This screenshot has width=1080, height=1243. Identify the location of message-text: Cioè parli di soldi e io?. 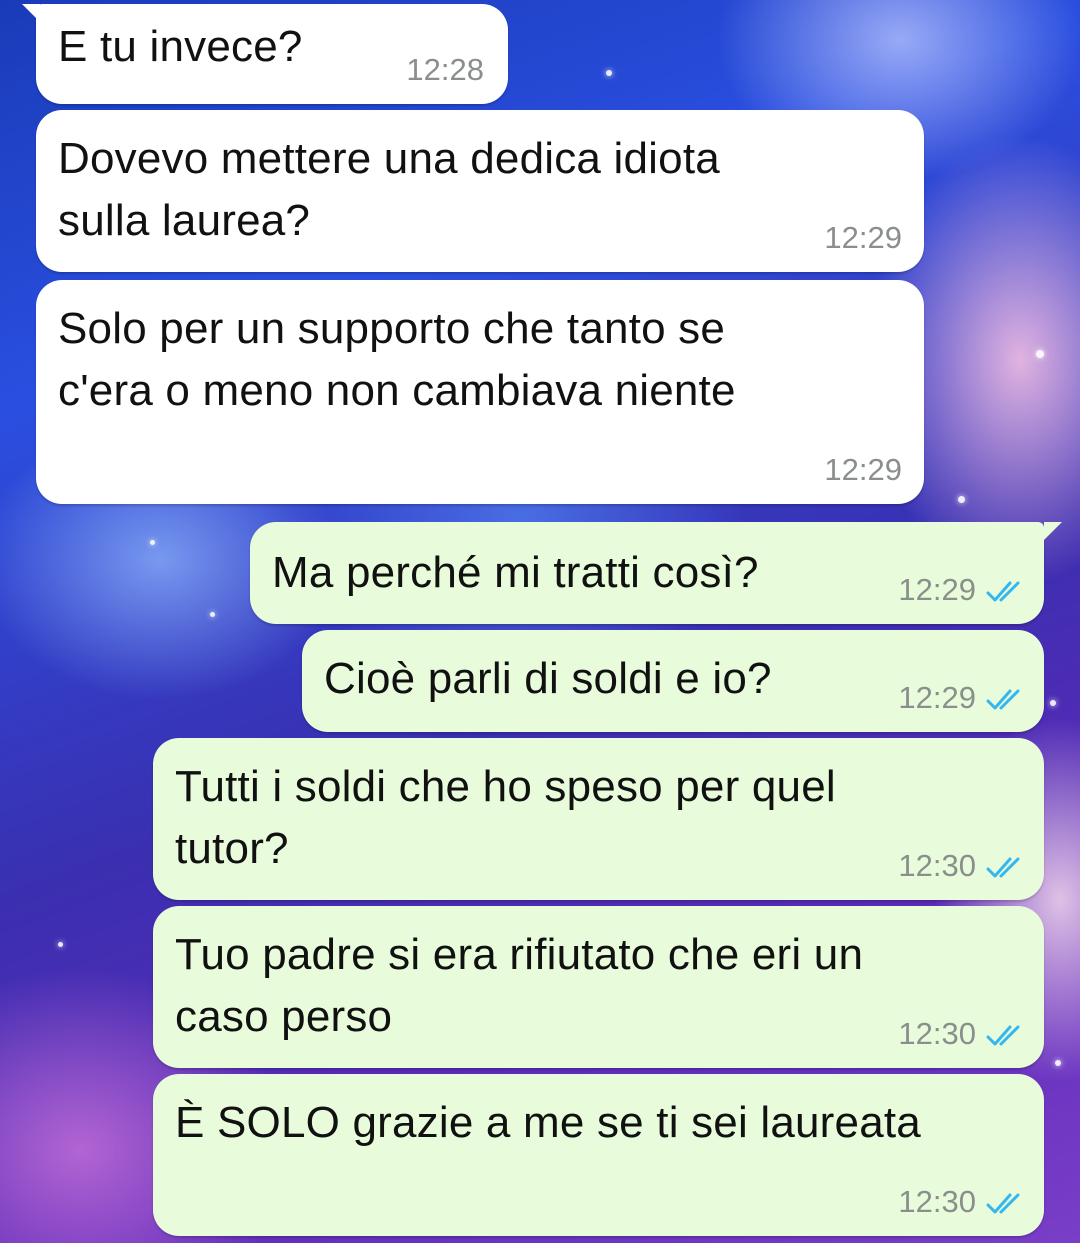
(548, 678).